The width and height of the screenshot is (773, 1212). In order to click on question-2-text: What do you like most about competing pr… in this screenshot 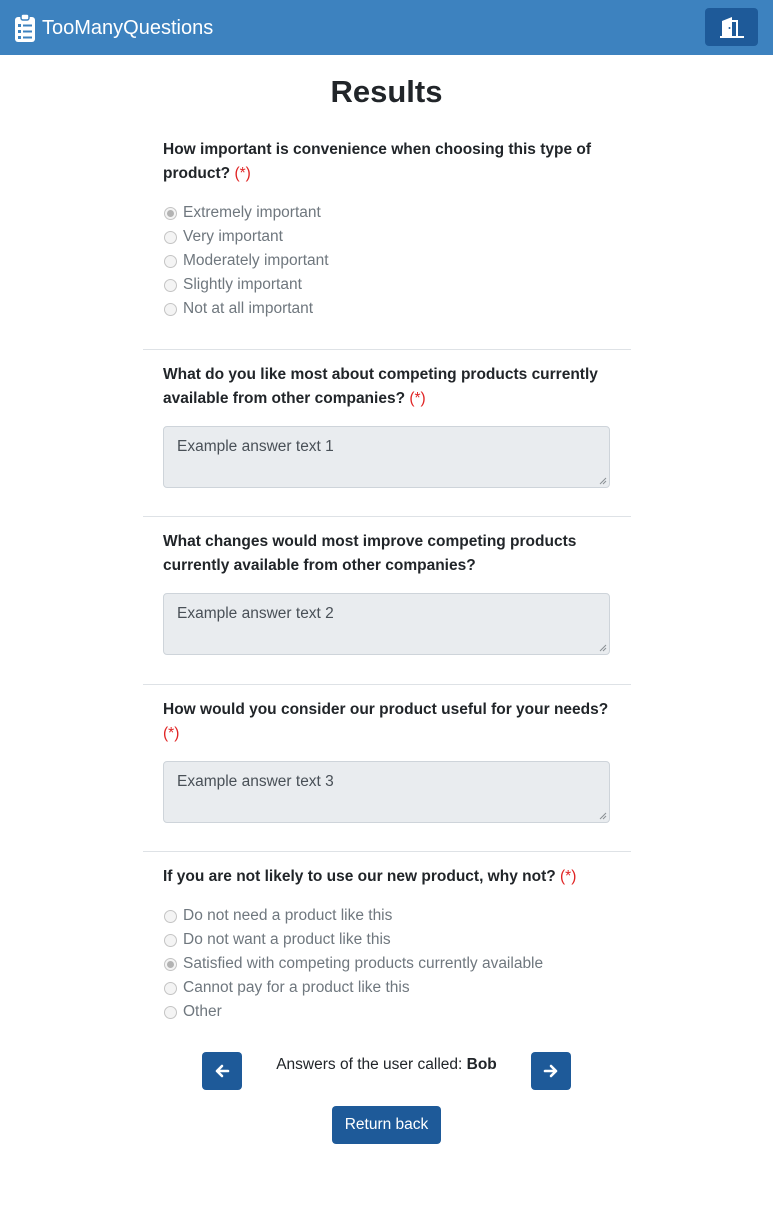, I will do `click(380, 386)`.